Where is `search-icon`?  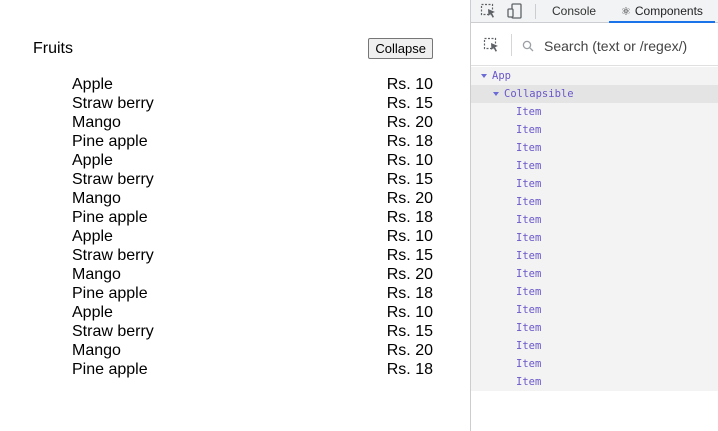 search-icon is located at coordinates (528, 48).